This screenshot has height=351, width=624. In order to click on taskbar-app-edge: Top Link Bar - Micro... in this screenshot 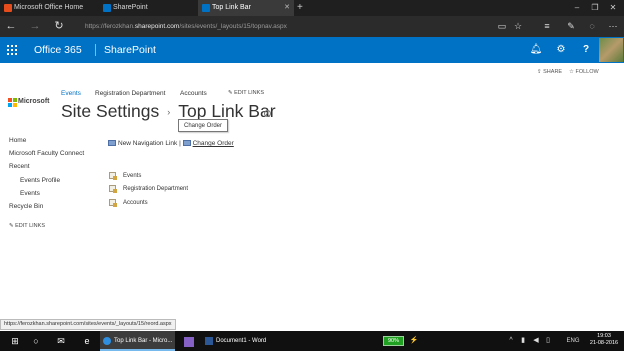, I will do `click(137, 341)`.